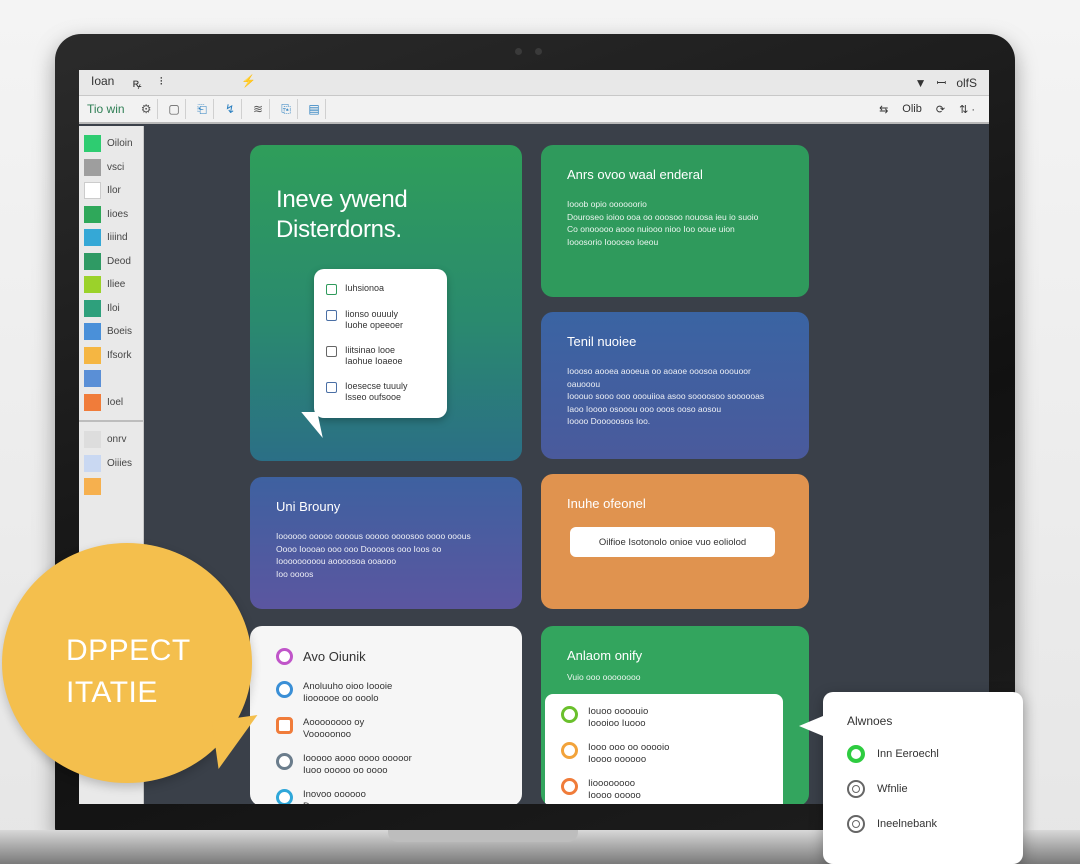 This screenshot has width=1080, height=864. What do you see at coordinates (534, 83) in the screenshot?
I see `menubar: Ioan ꝶ ⁝ ⚡ ▼ ꟷ olfS` at bounding box center [534, 83].